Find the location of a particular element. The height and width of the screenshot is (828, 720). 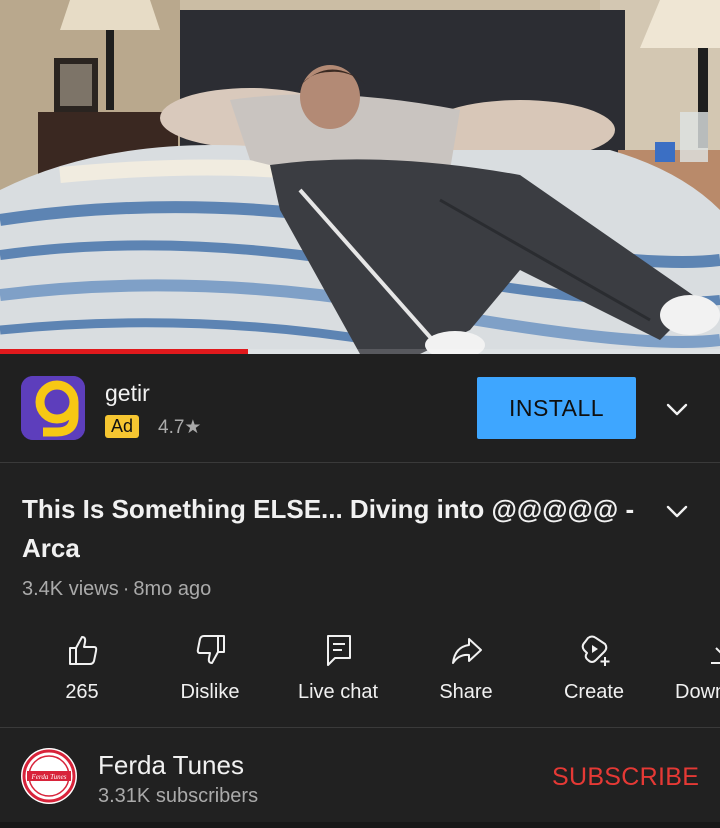

create-label: Create is located at coordinates (594, 692).